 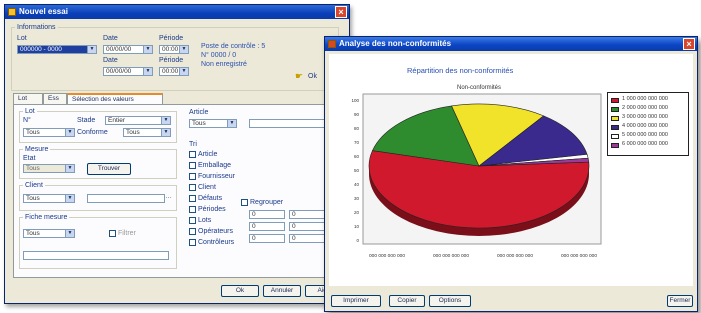 I want to click on lot-value: Tous, so click(x=33, y=132).